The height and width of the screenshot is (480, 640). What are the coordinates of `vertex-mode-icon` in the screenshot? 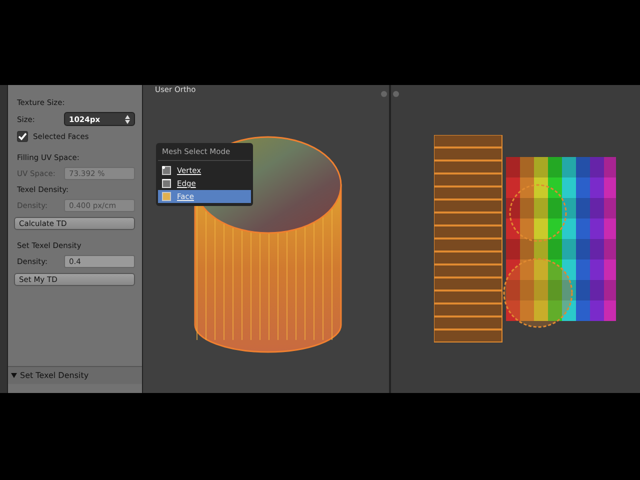 It's located at (166, 170).